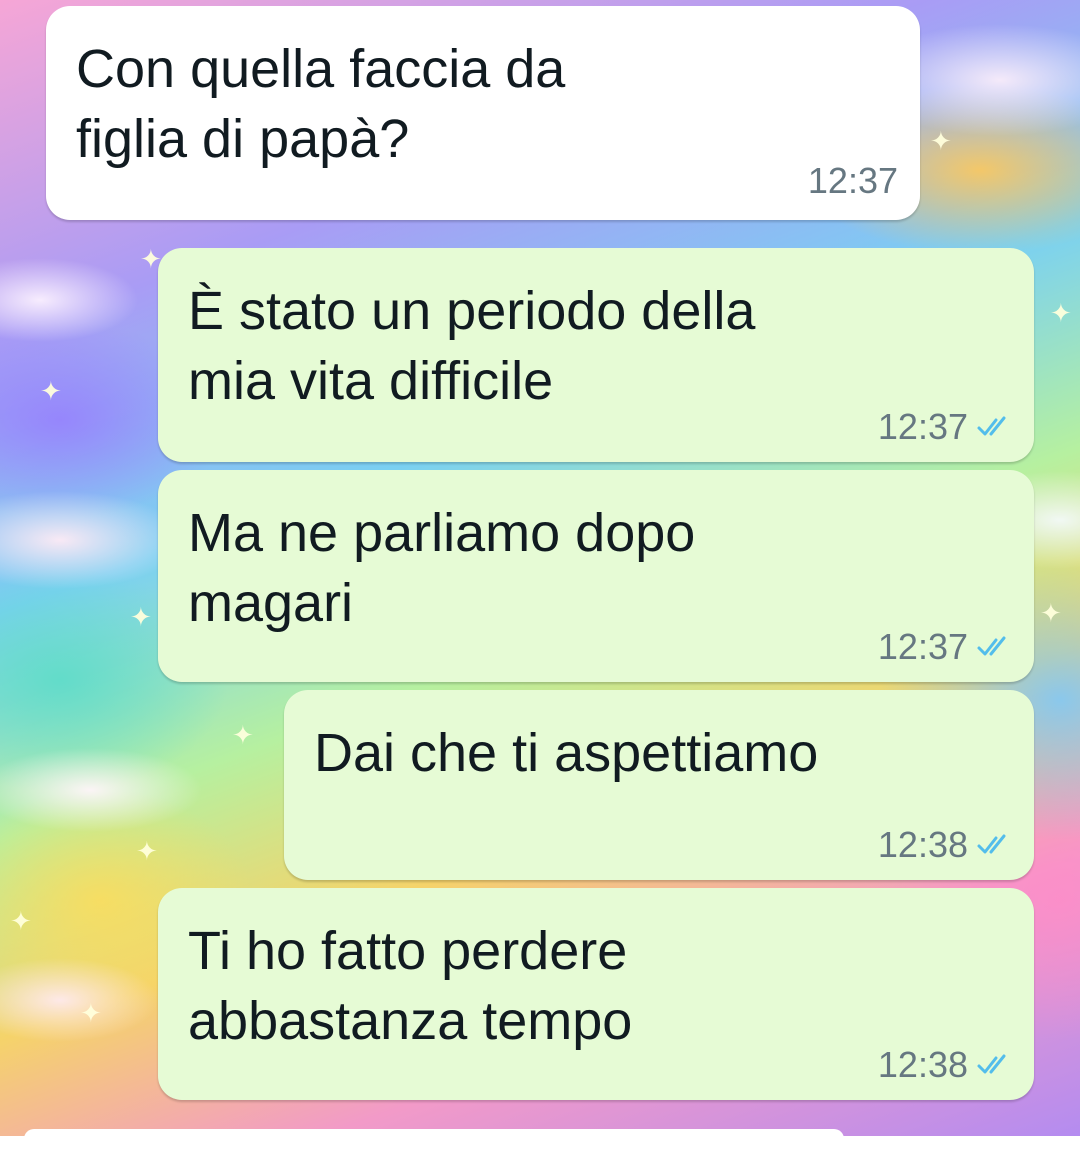 Image resolution: width=1080 pixels, height=1149 pixels. Describe the element at coordinates (434, 1139) in the screenshot. I see `next-message-bubble-edge` at that location.